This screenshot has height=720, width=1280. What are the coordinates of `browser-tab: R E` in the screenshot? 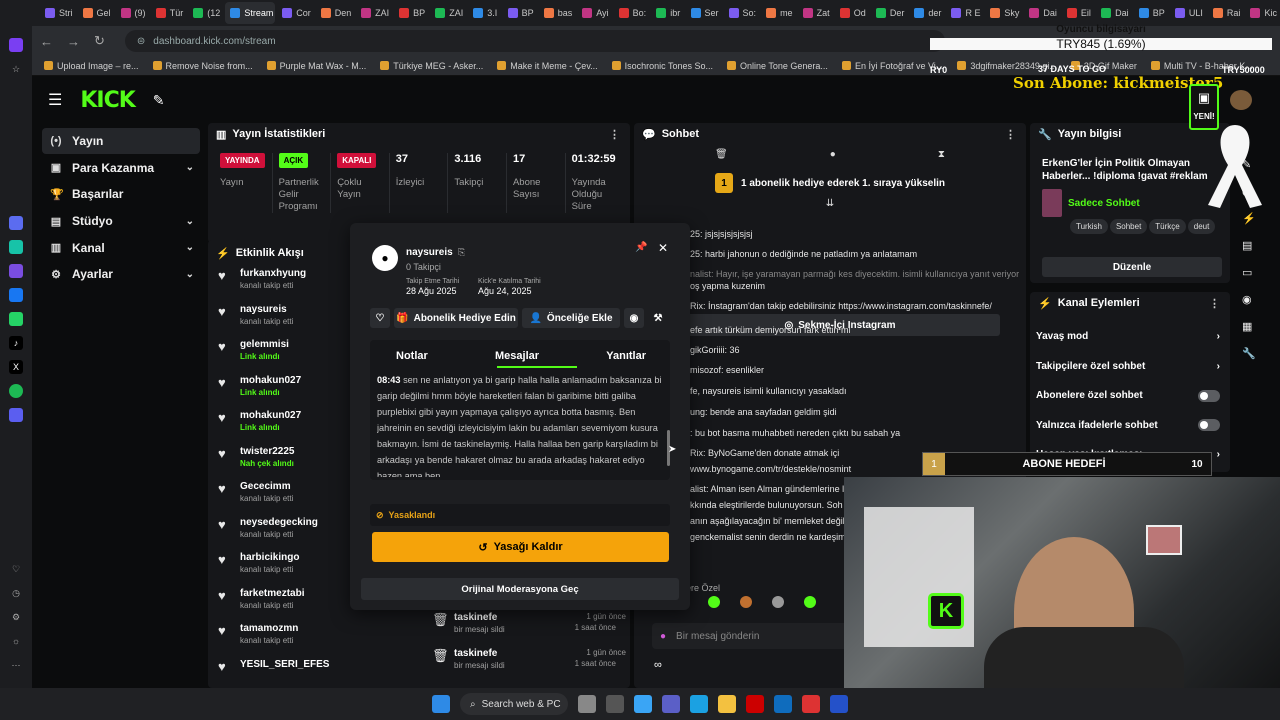 It's located at (964, 13).